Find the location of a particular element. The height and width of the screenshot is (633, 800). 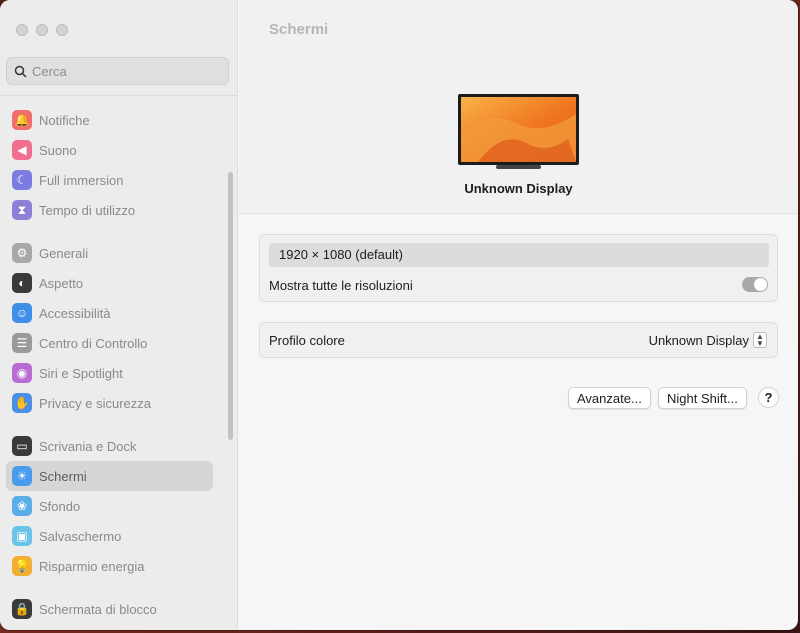

sidebar-item-risparmio-energia: 💡 Risparmio energia is located at coordinates (109, 566).